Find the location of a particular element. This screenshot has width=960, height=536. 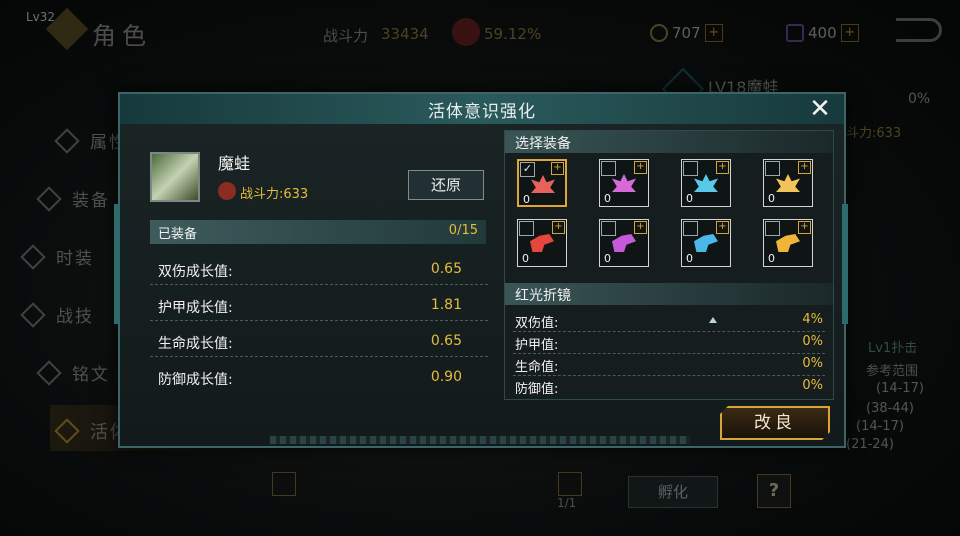

bonus-label: 护甲值: is located at coordinates (537, 345).